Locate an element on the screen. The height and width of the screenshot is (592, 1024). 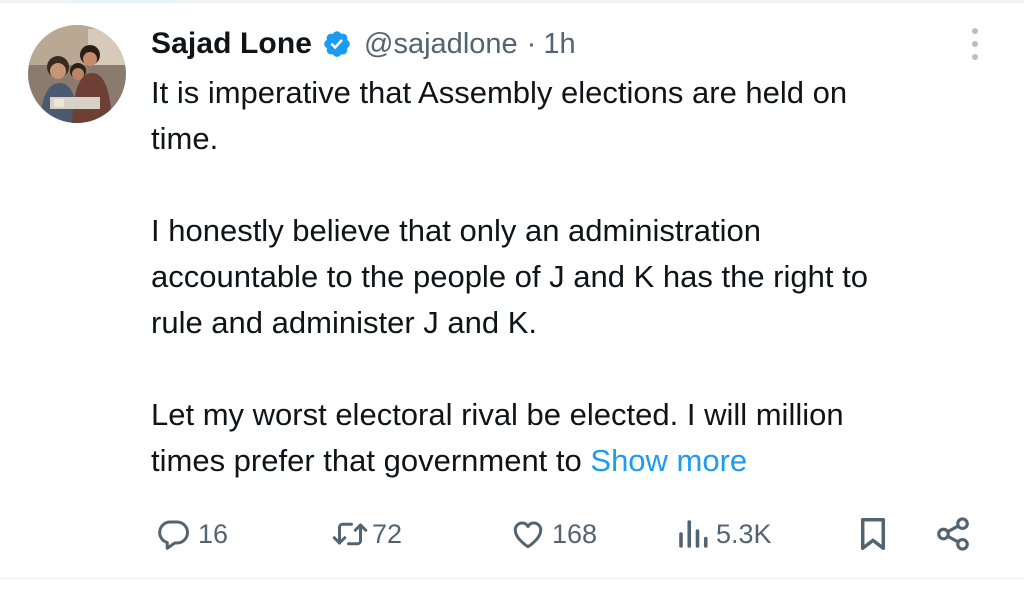
author-name: Sajad Lone is located at coordinates (231, 44).